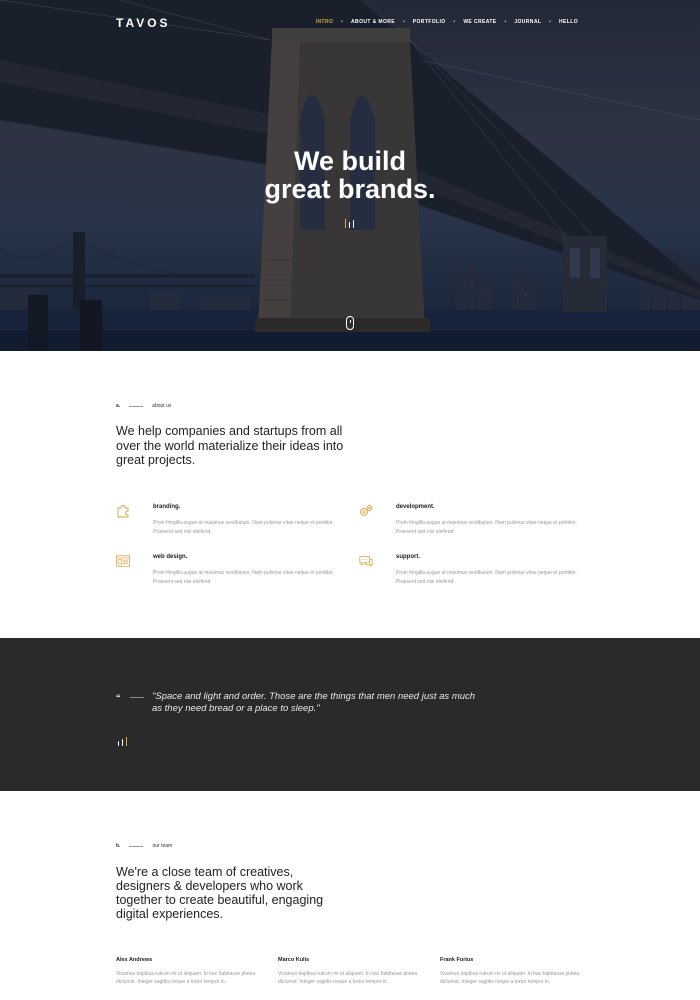 This screenshot has height=1000, width=700. Describe the element at coordinates (350, 323) in the screenshot. I see `mouse-scroll-icon` at that location.